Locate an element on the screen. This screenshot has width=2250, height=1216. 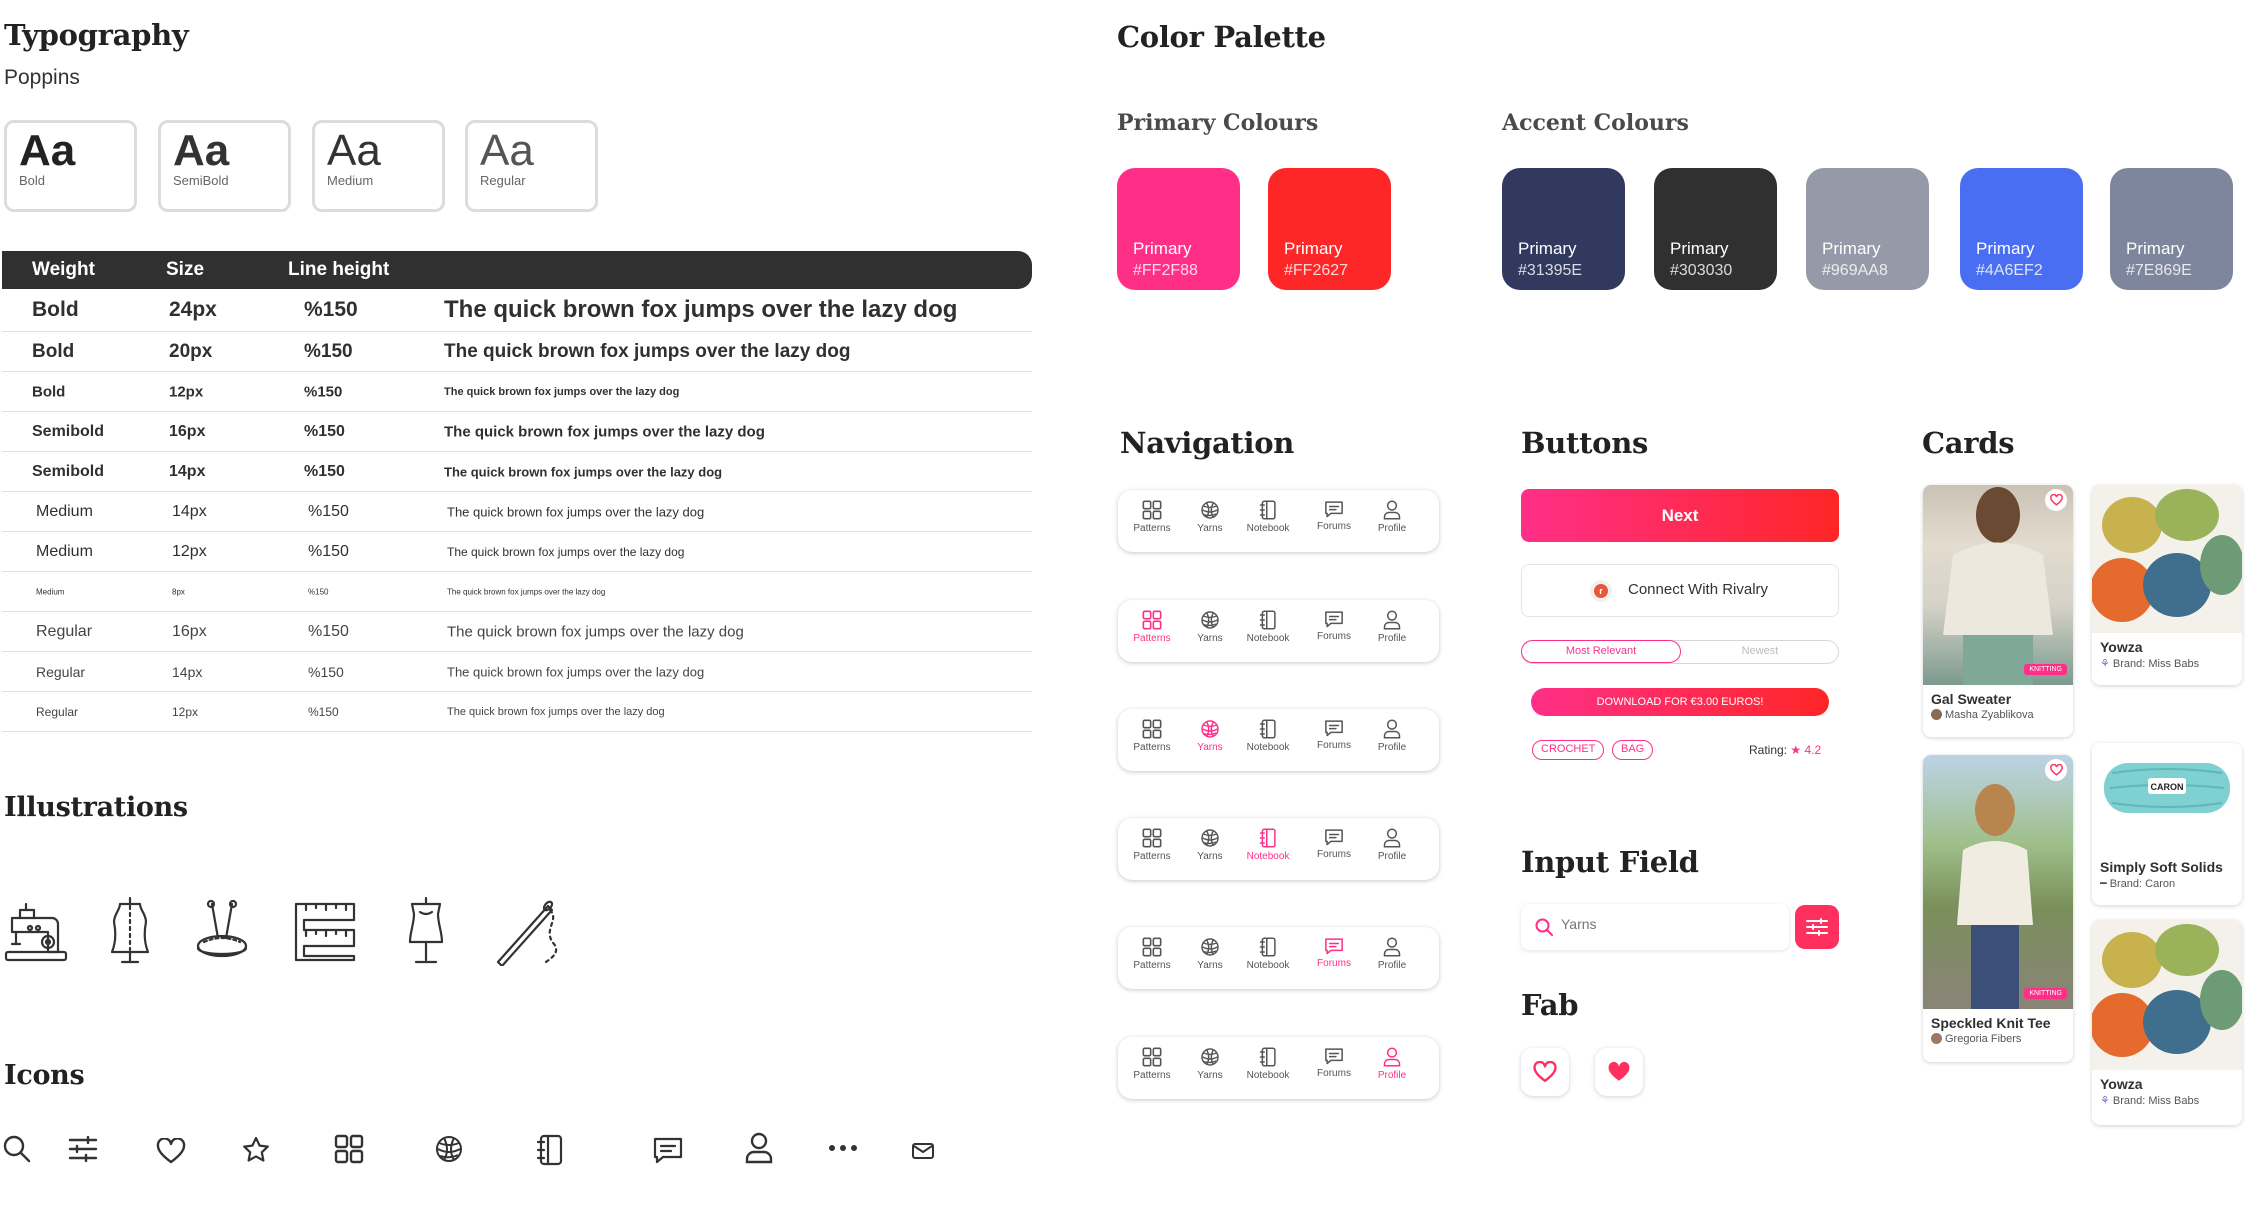
next-button: Next is located at coordinates (1680, 515).